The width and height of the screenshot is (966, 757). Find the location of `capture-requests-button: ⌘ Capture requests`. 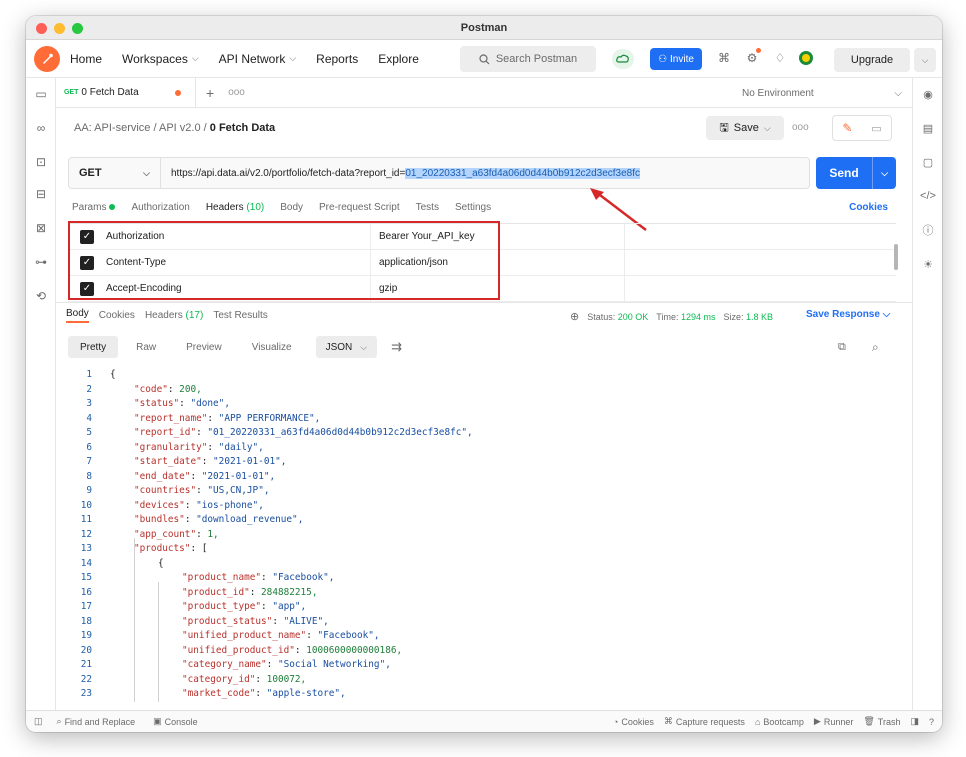

capture-requests-button: ⌘ Capture requests is located at coordinates (704, 721).